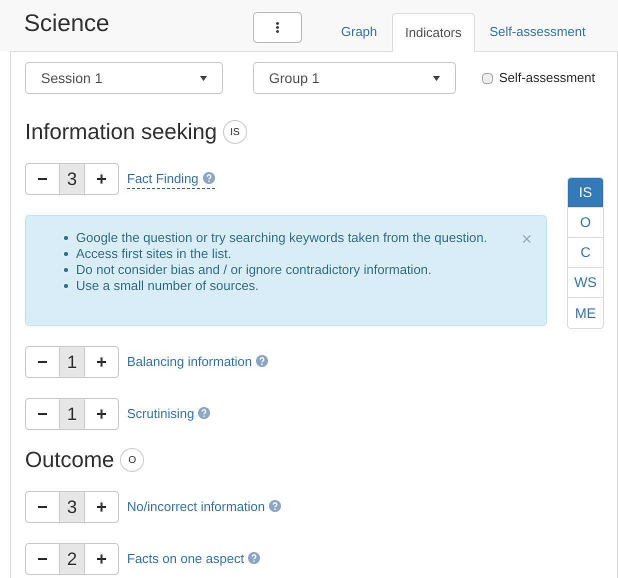 The width and height of the screenshot is (618, 578). Describe the element at coordinates (132, 460) in the screenshot. I see `section-badge: O` at that location.